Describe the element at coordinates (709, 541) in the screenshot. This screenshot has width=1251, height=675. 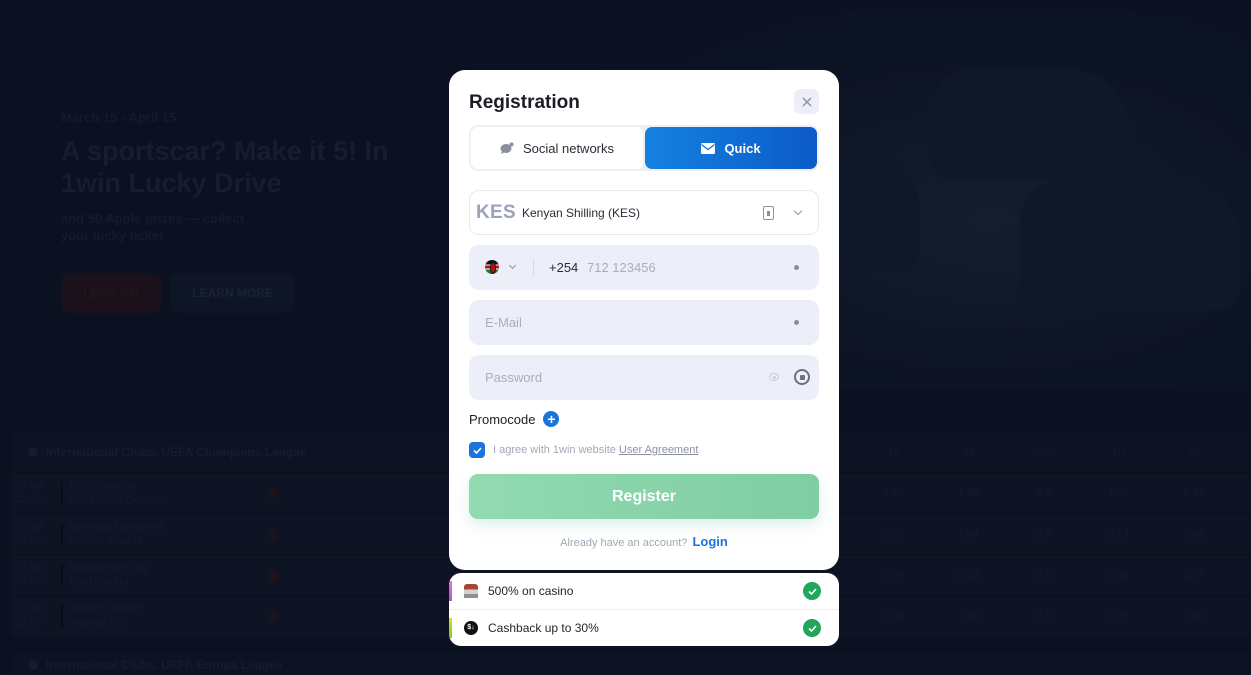
I see `login-link: Login` at that location.